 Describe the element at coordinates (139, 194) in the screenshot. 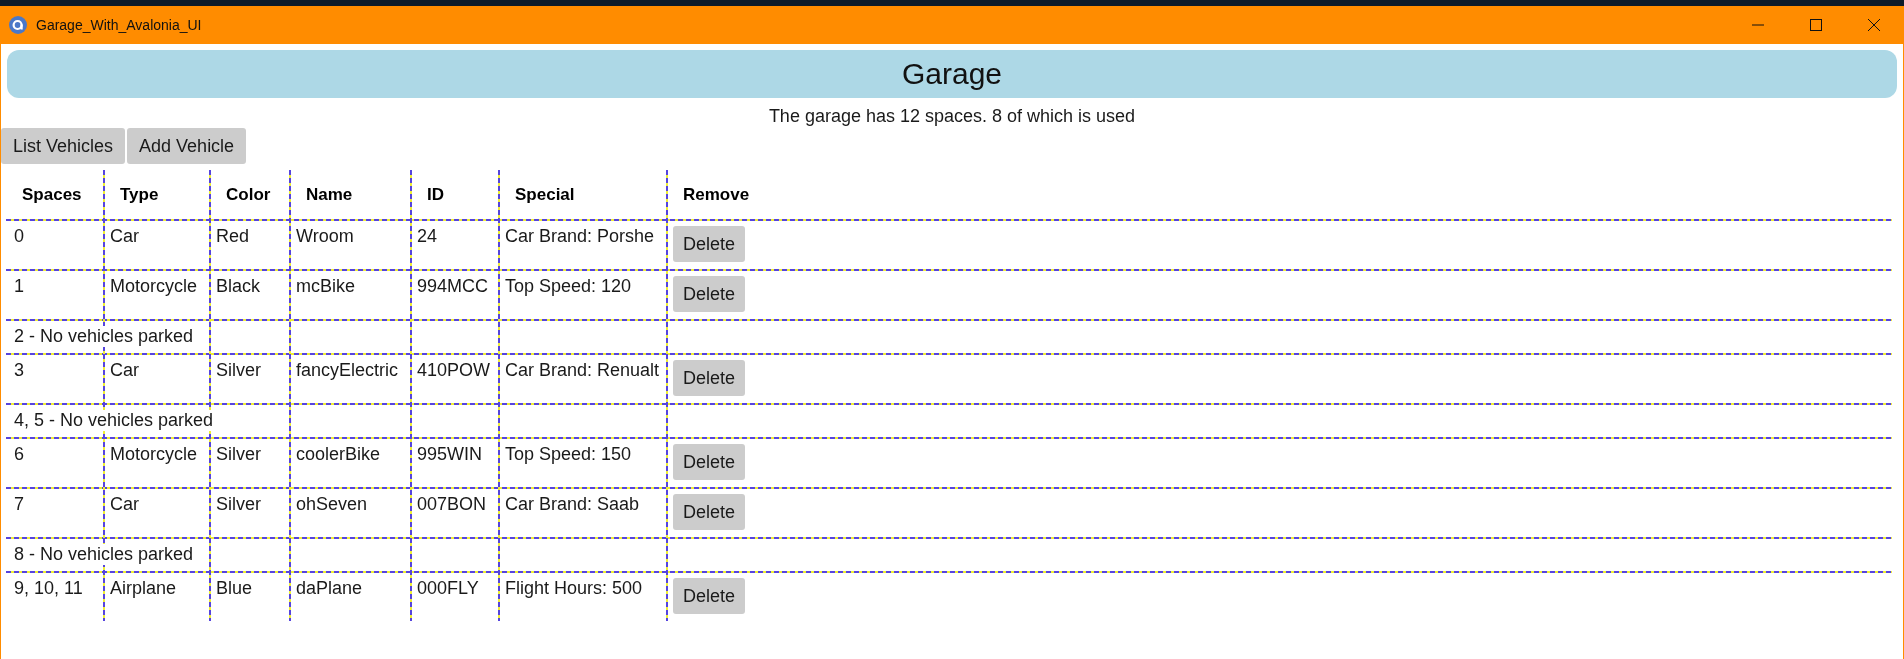

I see `column-header: Type` at that location.